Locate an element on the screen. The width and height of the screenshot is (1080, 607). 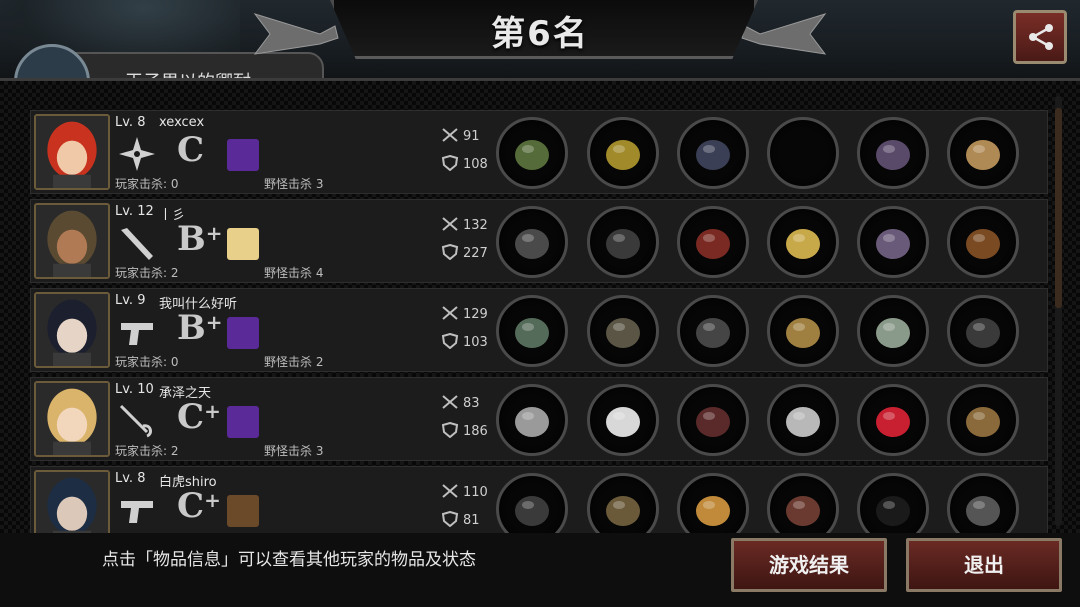
defense-value: 81 is located at coordinates (471, 520).